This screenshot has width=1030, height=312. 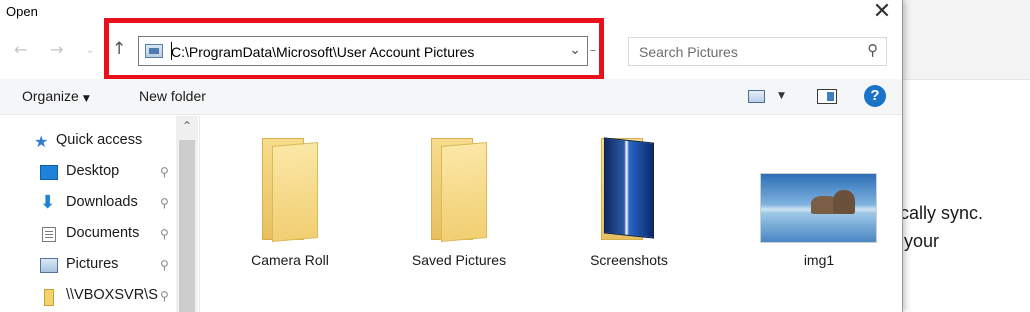 What do you see at coordinates (872, 50) in the screenshot?
I see `search-icon: ⚲` at bounding box center [872, 50].